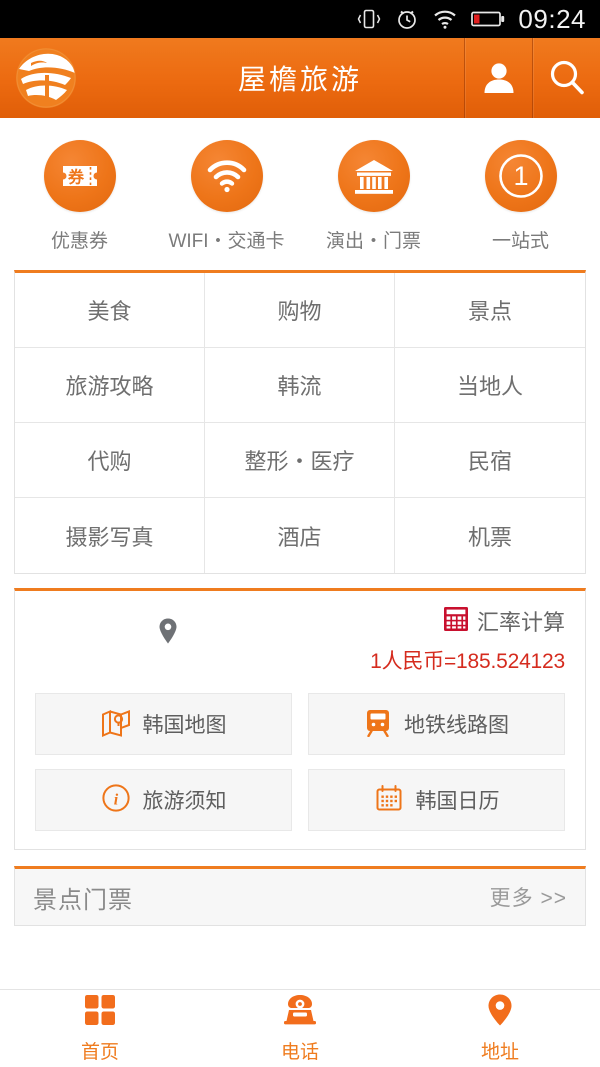  Describe the element at coordinates (300, 19) in the screenshot. I see `status-bar: 09:24` at that location.